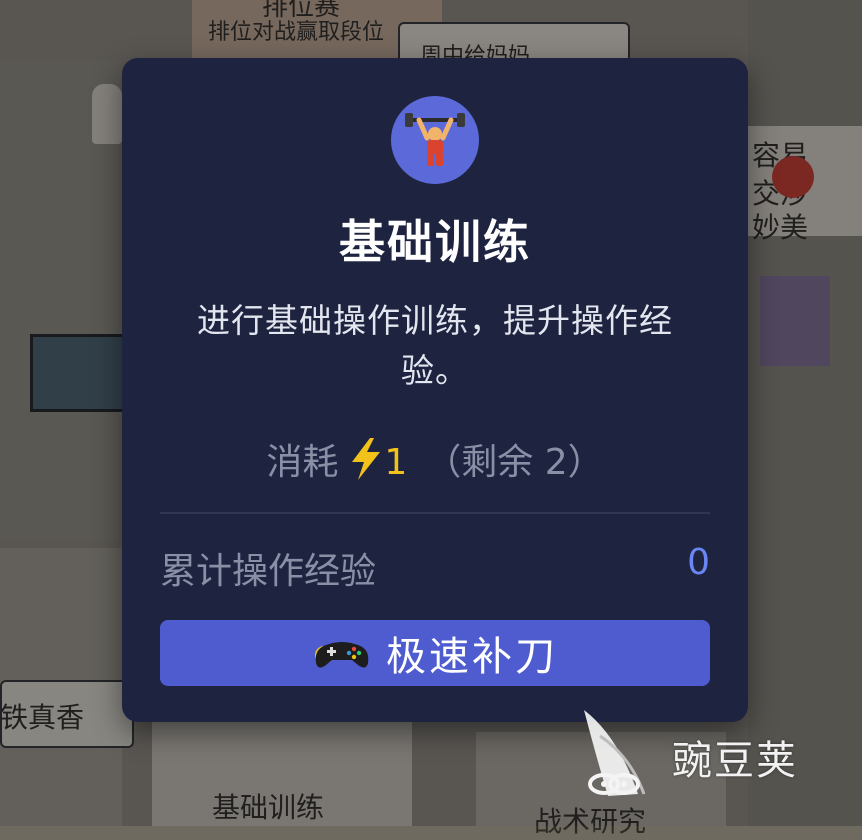 This screenshot has width=862, height=840. I want to click on dialog-description: 进行基础操作训练，提升操作经验。, so click(435, 345).